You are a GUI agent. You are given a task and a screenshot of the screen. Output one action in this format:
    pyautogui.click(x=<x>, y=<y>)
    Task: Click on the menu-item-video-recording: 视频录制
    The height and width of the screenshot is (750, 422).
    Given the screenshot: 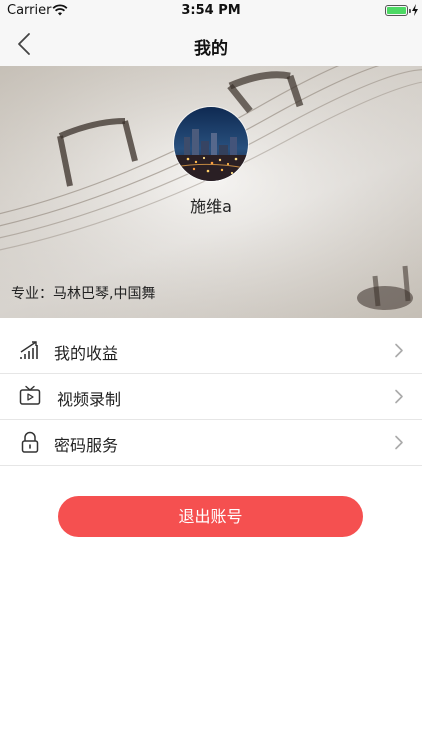 What is the action you would take?
    pyautogui.click(x=211, y=397)
    